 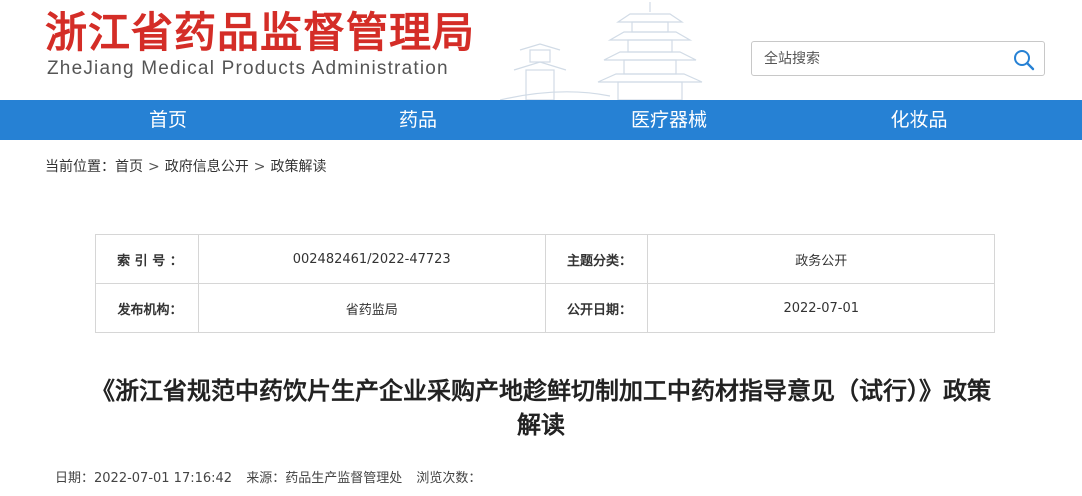 What do you see at coordinates (147, 308) in the screenshot?
I see `publisher-label: 发布机构：` at bounding box center [147, 308].